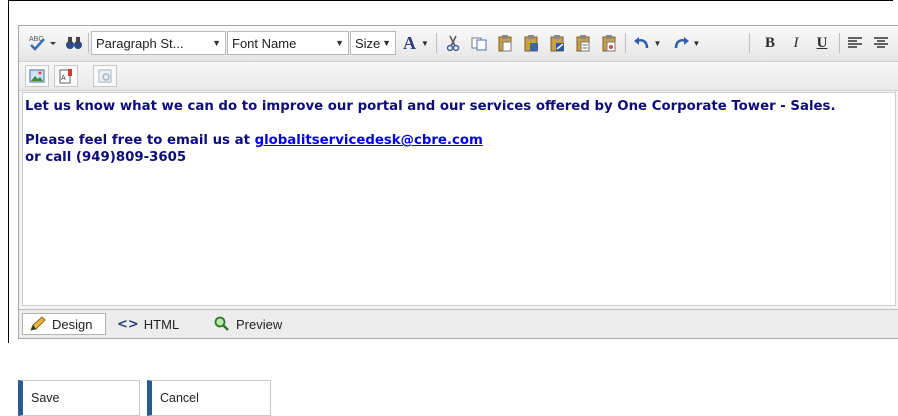  What do you see at coordinates (264, 43) in the screenshot?
I see `font-name-value: Font Name` at bounding box center [264, 43].